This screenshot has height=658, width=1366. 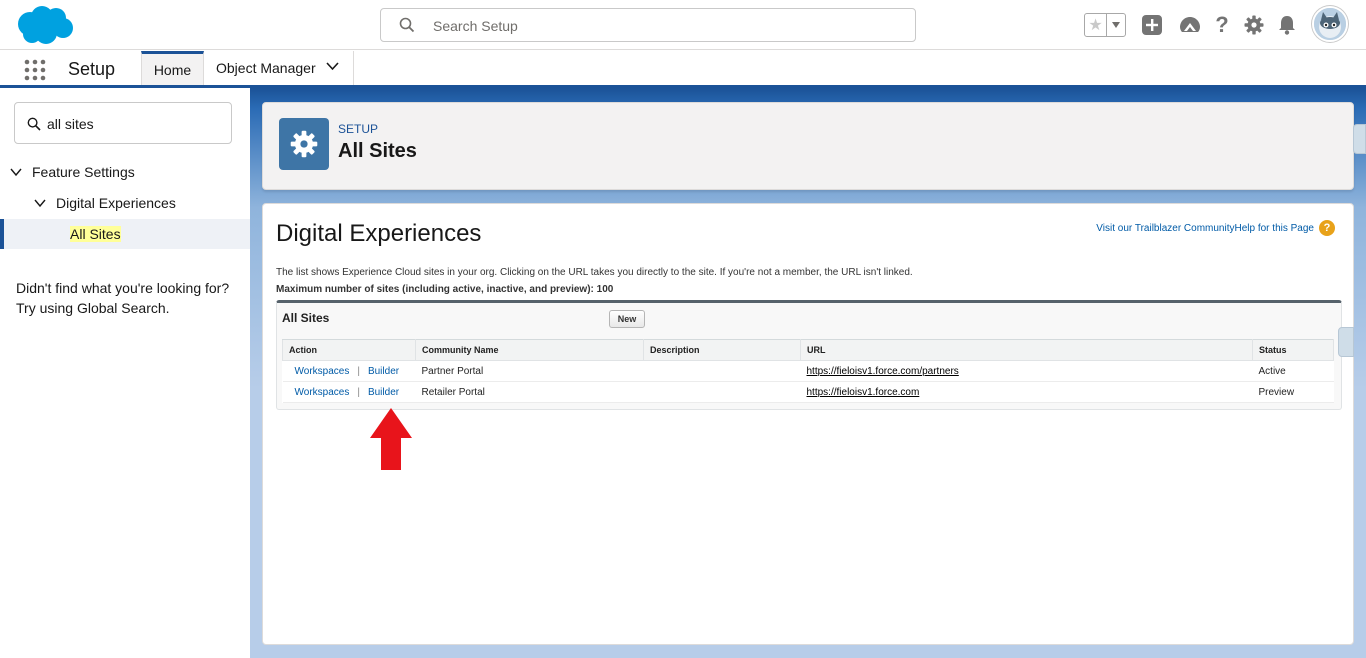 I want to click on new-site-button: New, so click(x=627, y=319).